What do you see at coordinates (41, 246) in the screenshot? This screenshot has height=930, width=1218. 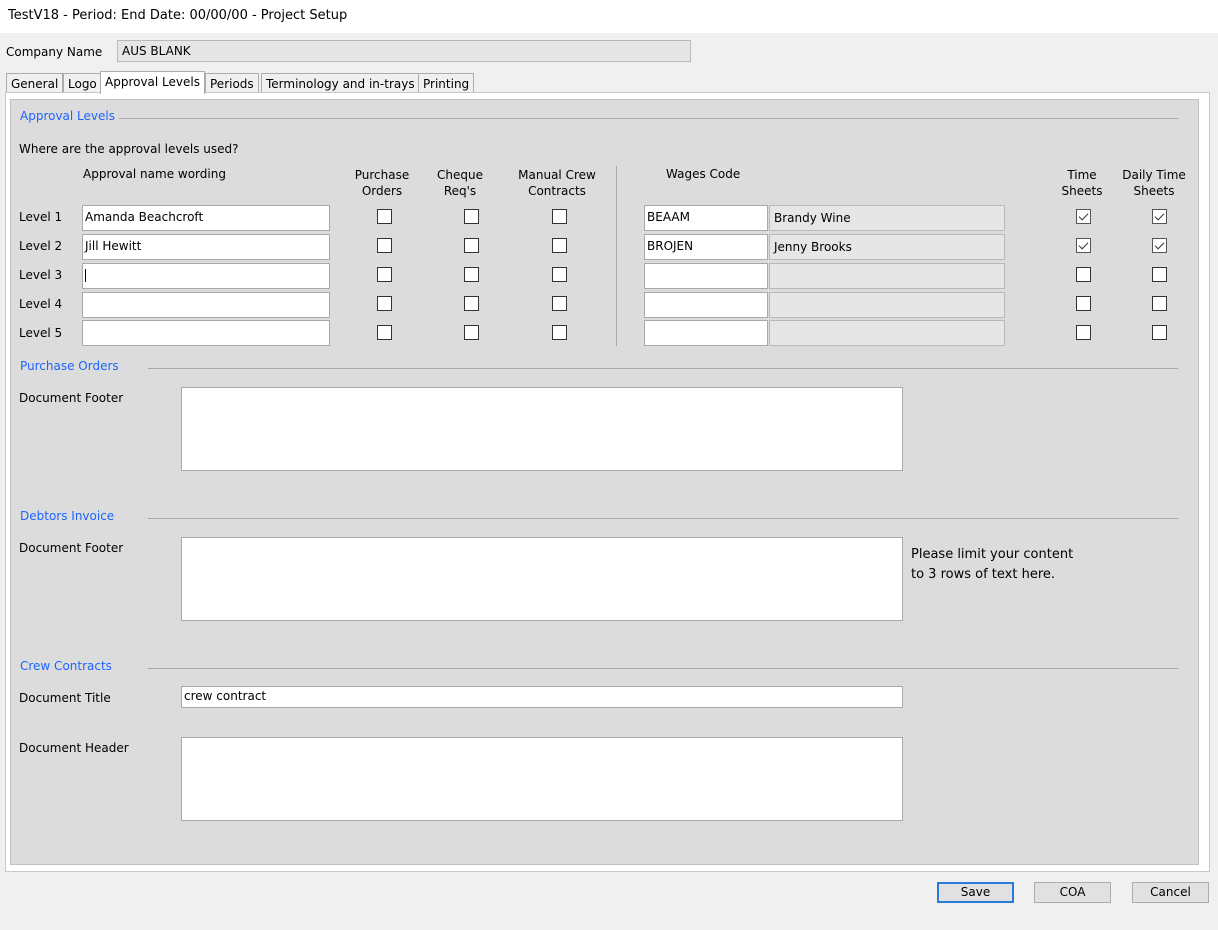 I see `level-label: Level 2` at bounding box center [41, 246].